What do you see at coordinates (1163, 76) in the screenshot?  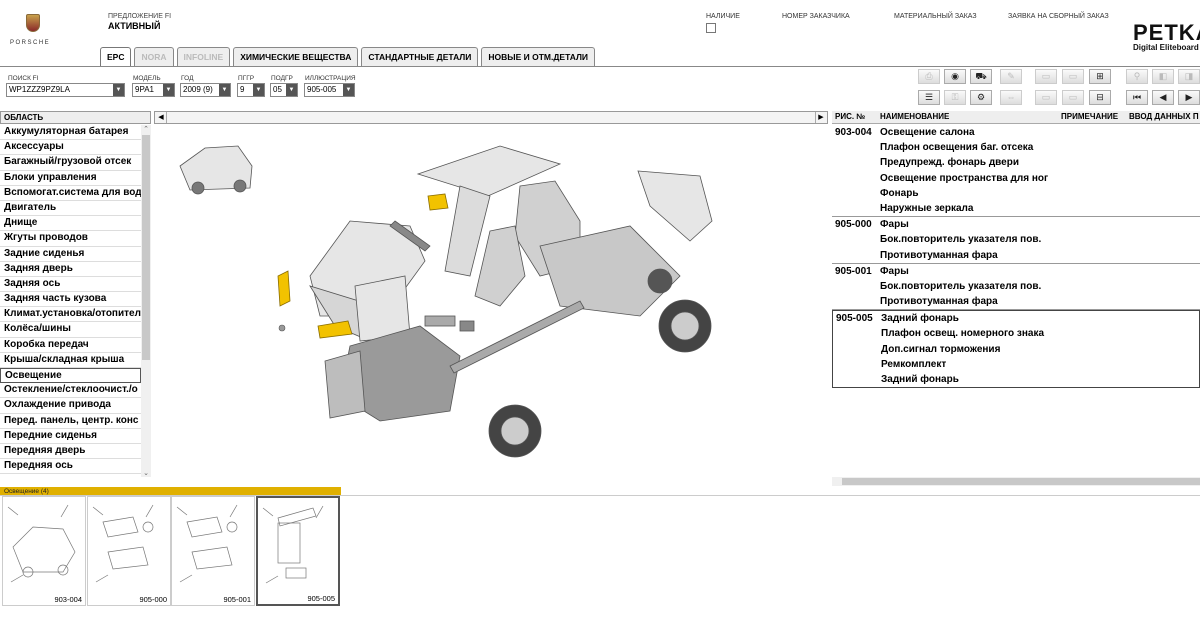 I see `back-page-icon: ◧` at bounding box center [1163, 76].